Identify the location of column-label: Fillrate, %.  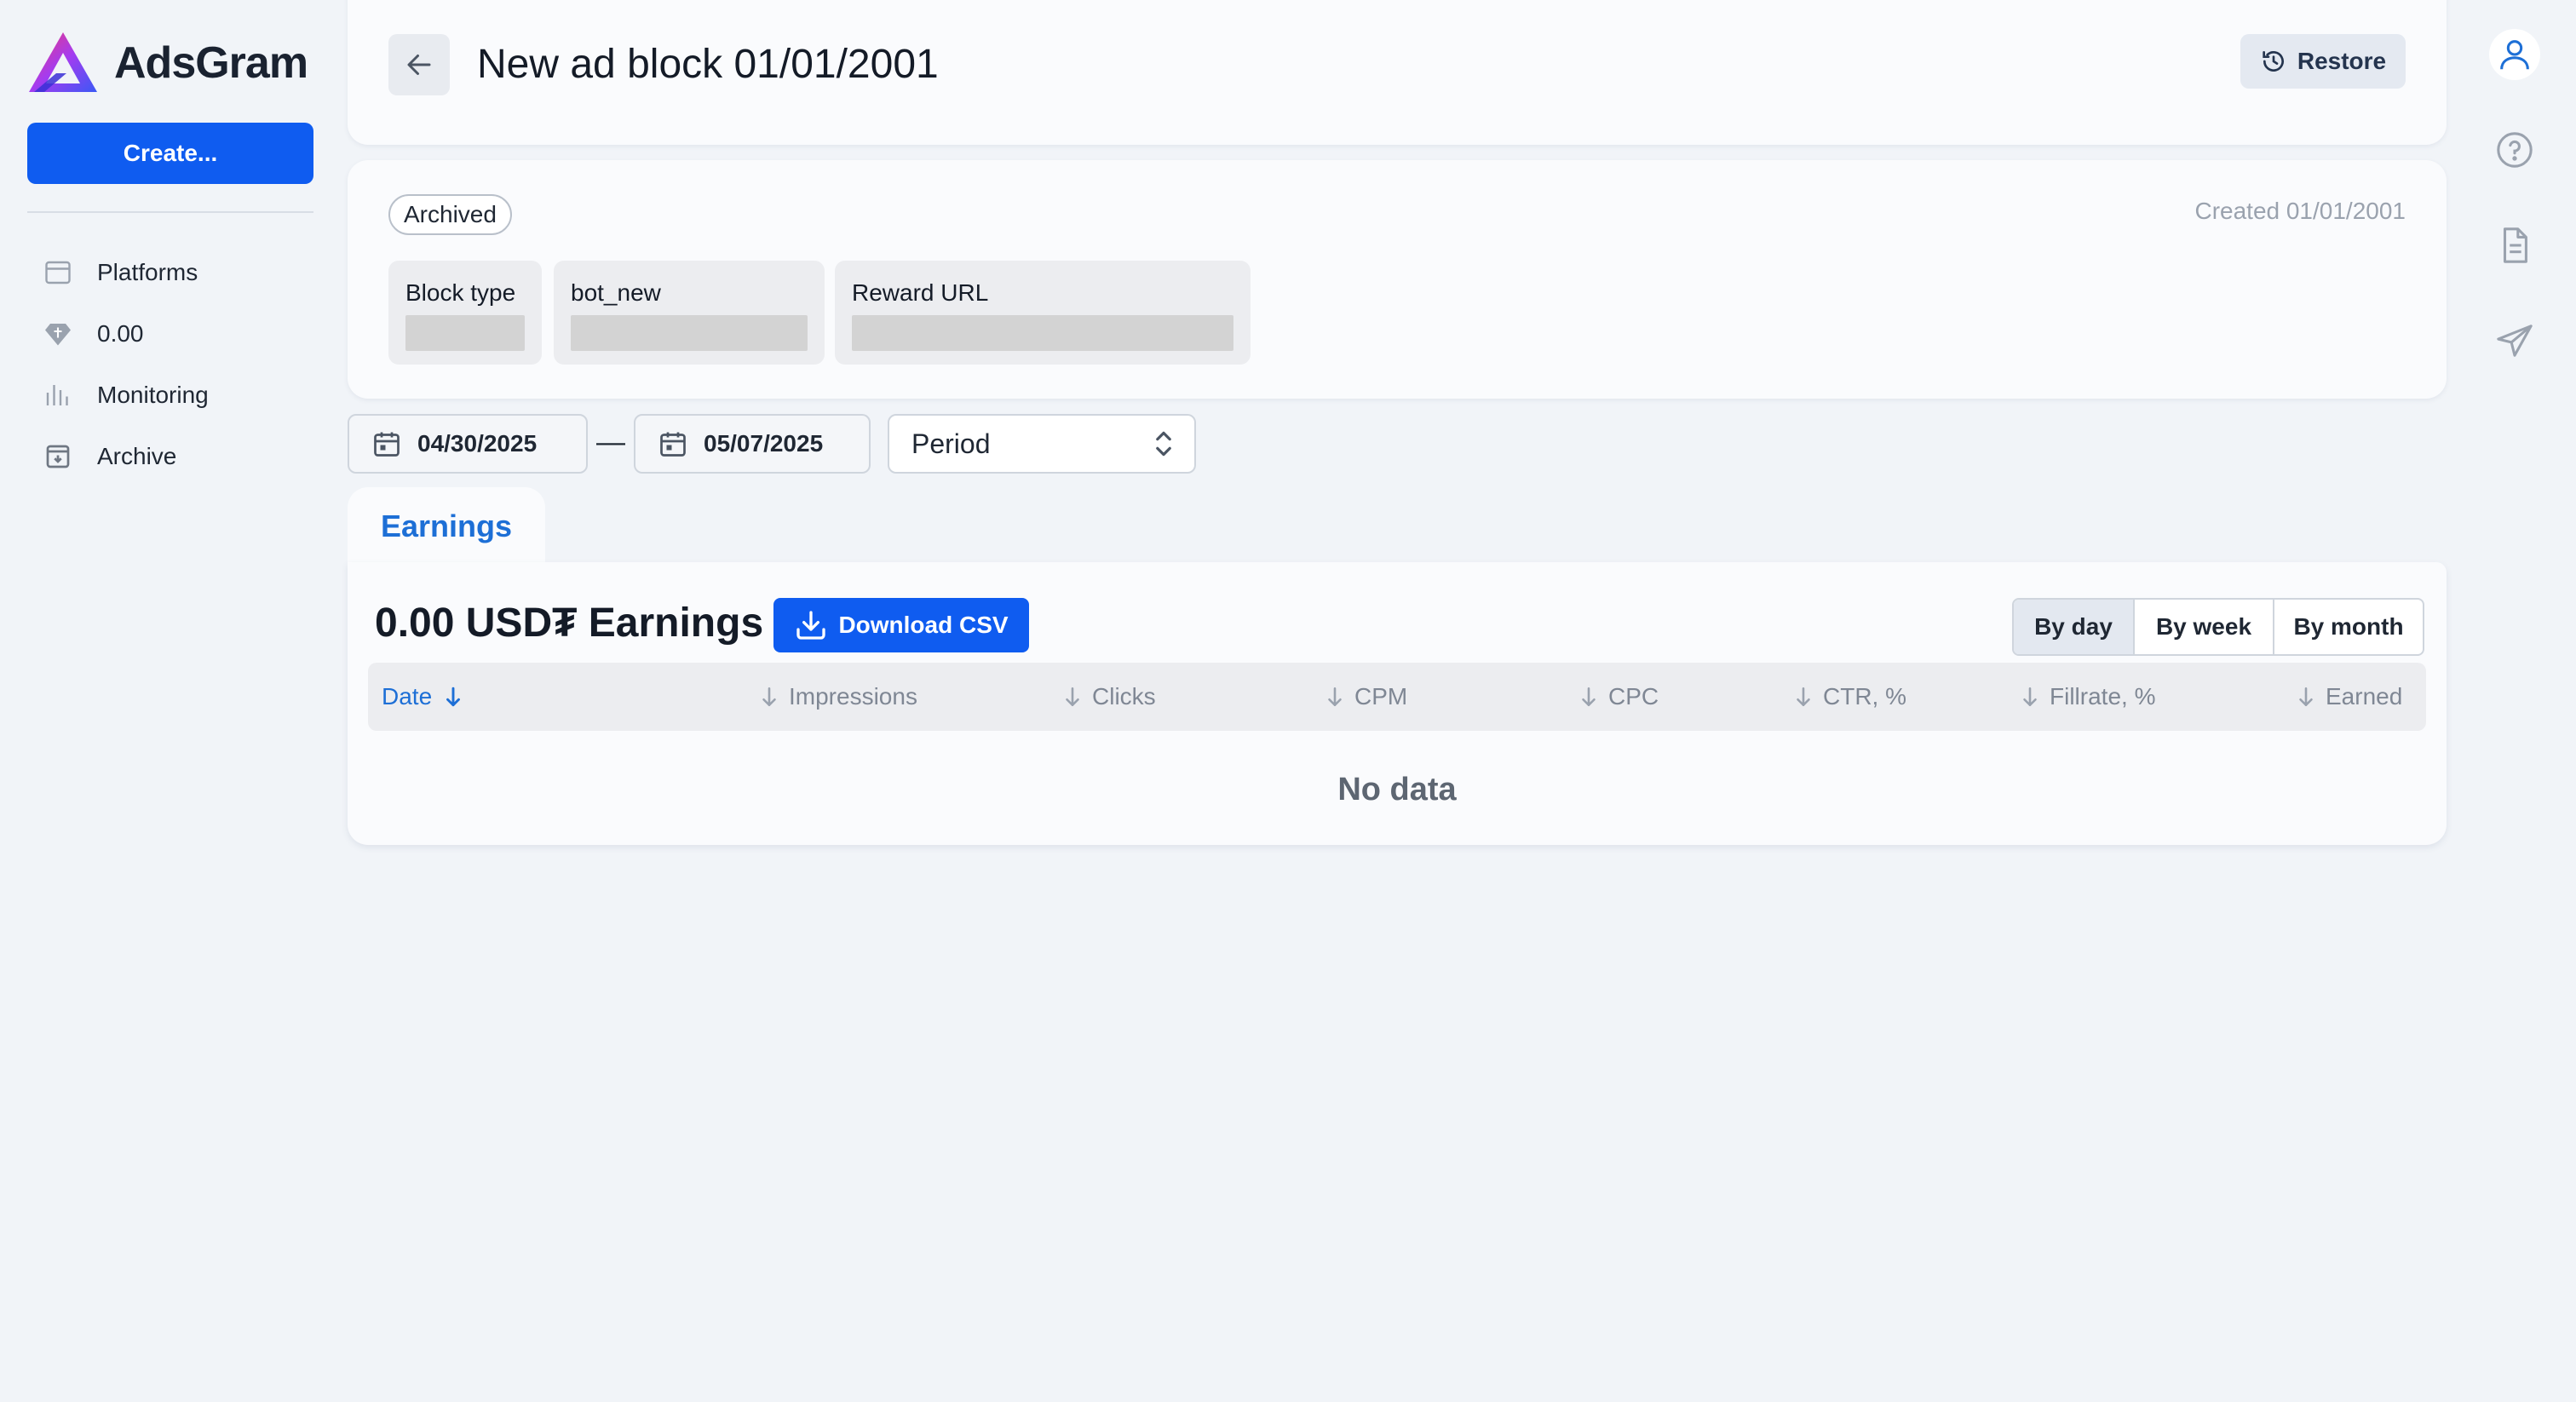
(2103, 696).